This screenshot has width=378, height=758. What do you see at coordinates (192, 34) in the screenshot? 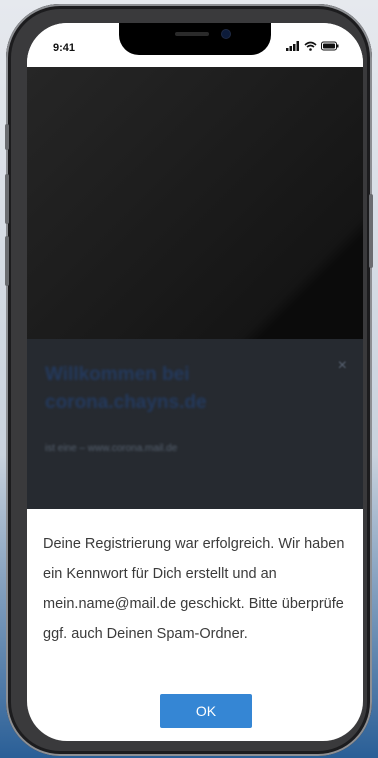
I see `speaker-grille` at bounding box center [192, 34].